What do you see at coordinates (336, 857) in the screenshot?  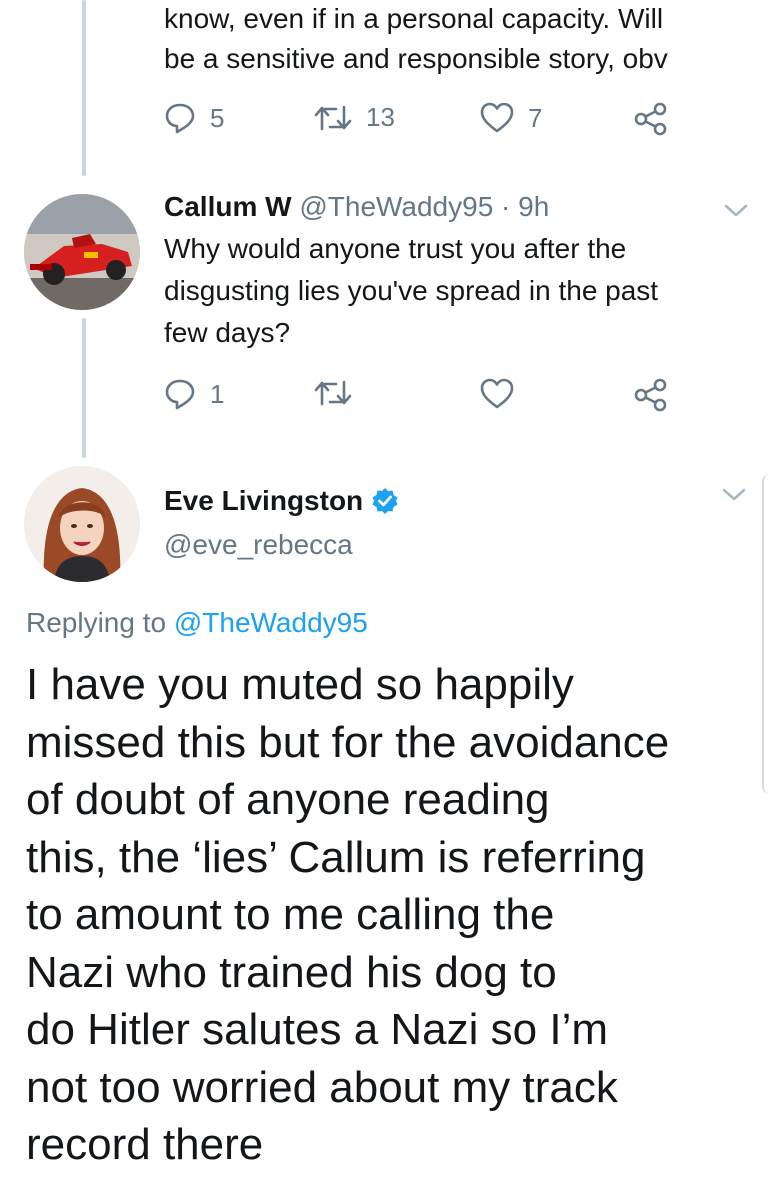 I see `main-tweet-line: this, the ‘lies’ Callum is referring` at bounding box center [336, 857].